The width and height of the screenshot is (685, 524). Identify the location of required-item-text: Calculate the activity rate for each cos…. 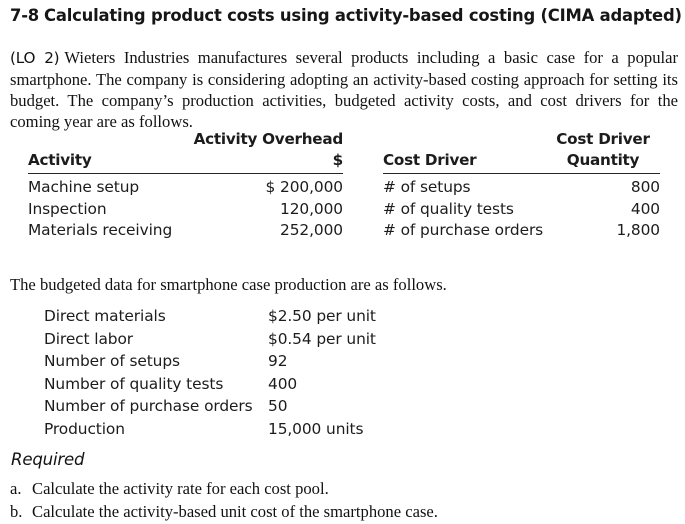
(180, 488).